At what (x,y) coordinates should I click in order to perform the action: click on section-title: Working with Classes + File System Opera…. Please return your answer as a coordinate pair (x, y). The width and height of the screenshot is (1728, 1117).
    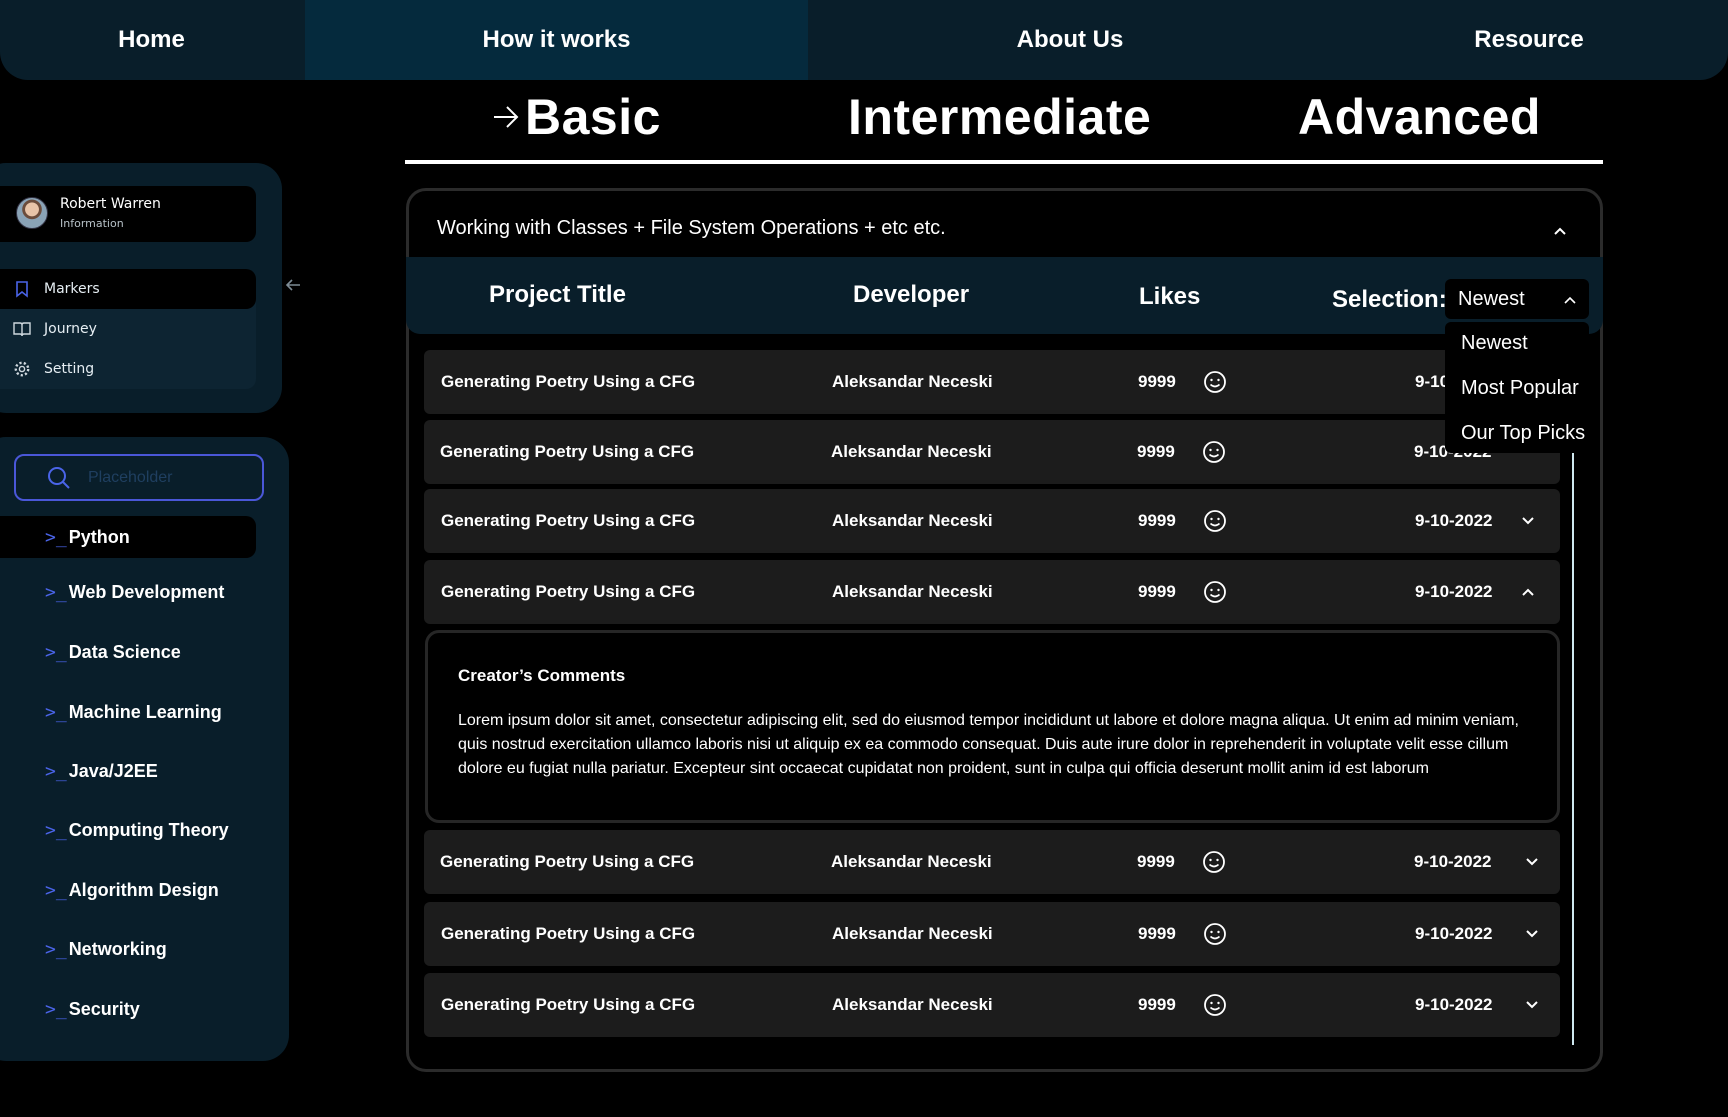
    Looking at the image, I should click on (691, 228).